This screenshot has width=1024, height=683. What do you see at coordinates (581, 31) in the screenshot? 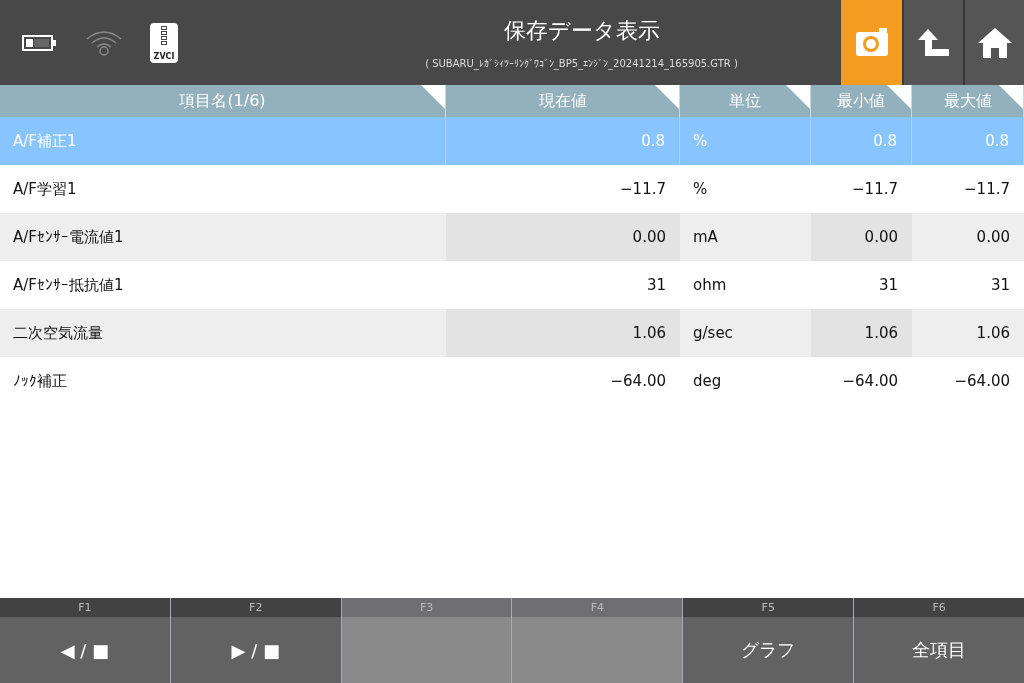
I see `window-title: 保存データ表示` at bounding box center [581, 31].